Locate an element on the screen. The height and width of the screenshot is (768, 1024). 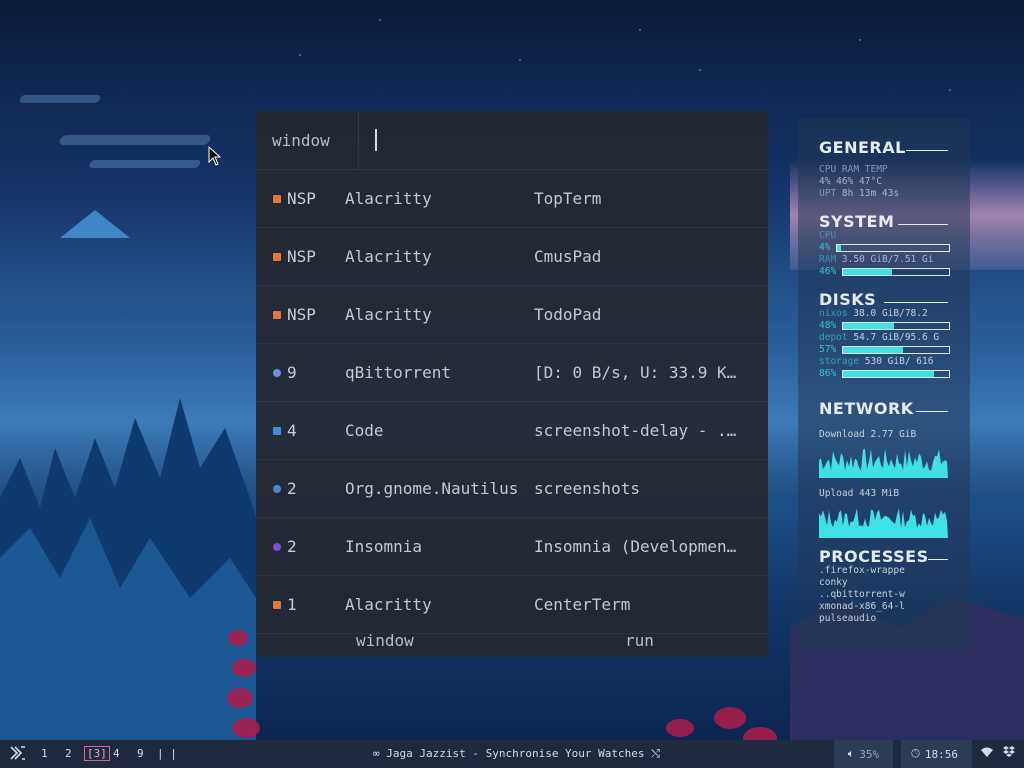
disk-row: storage 530 GiB/ 616 is located at coordinates (876, 361).